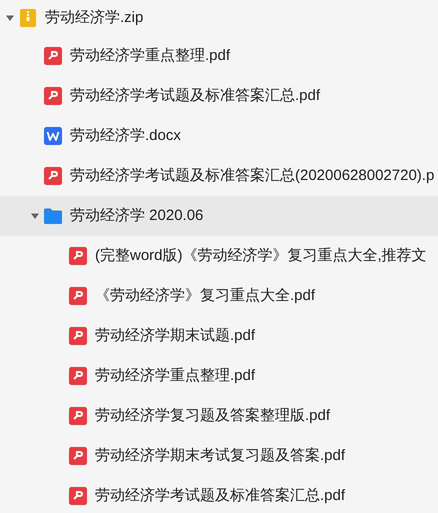 The image size is (438, 513). I want to click on file-name: 劳动经济学.docx, so click(125, 136).